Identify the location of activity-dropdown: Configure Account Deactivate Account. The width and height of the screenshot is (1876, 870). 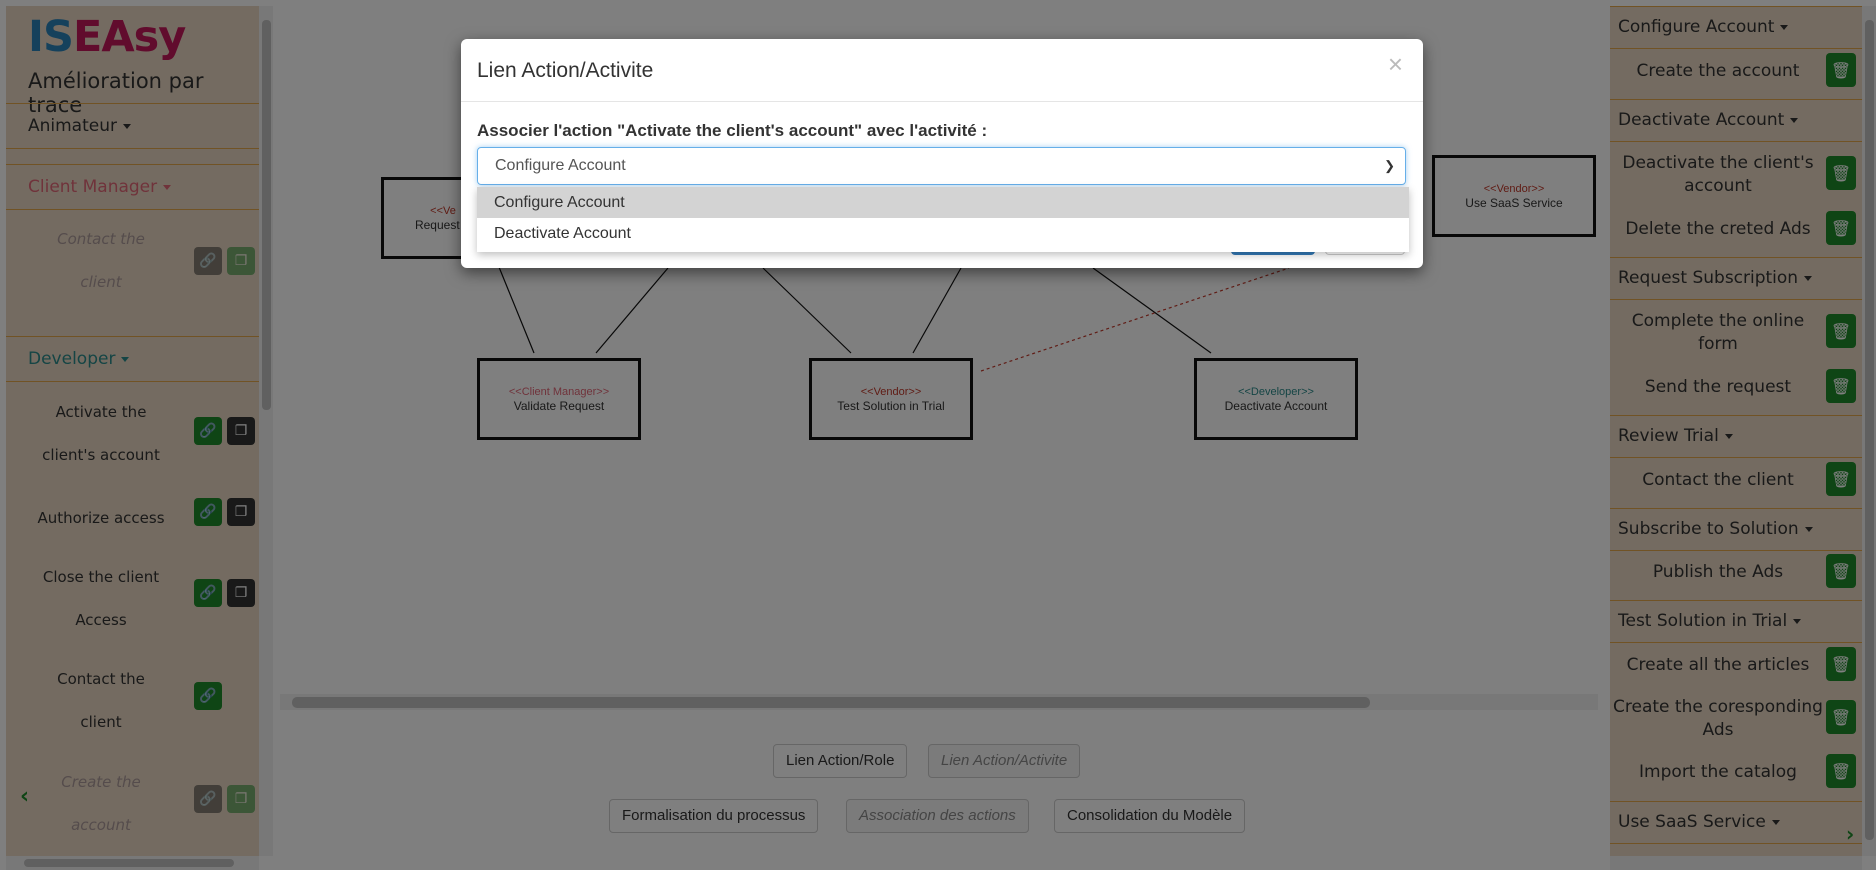
(943, 219).